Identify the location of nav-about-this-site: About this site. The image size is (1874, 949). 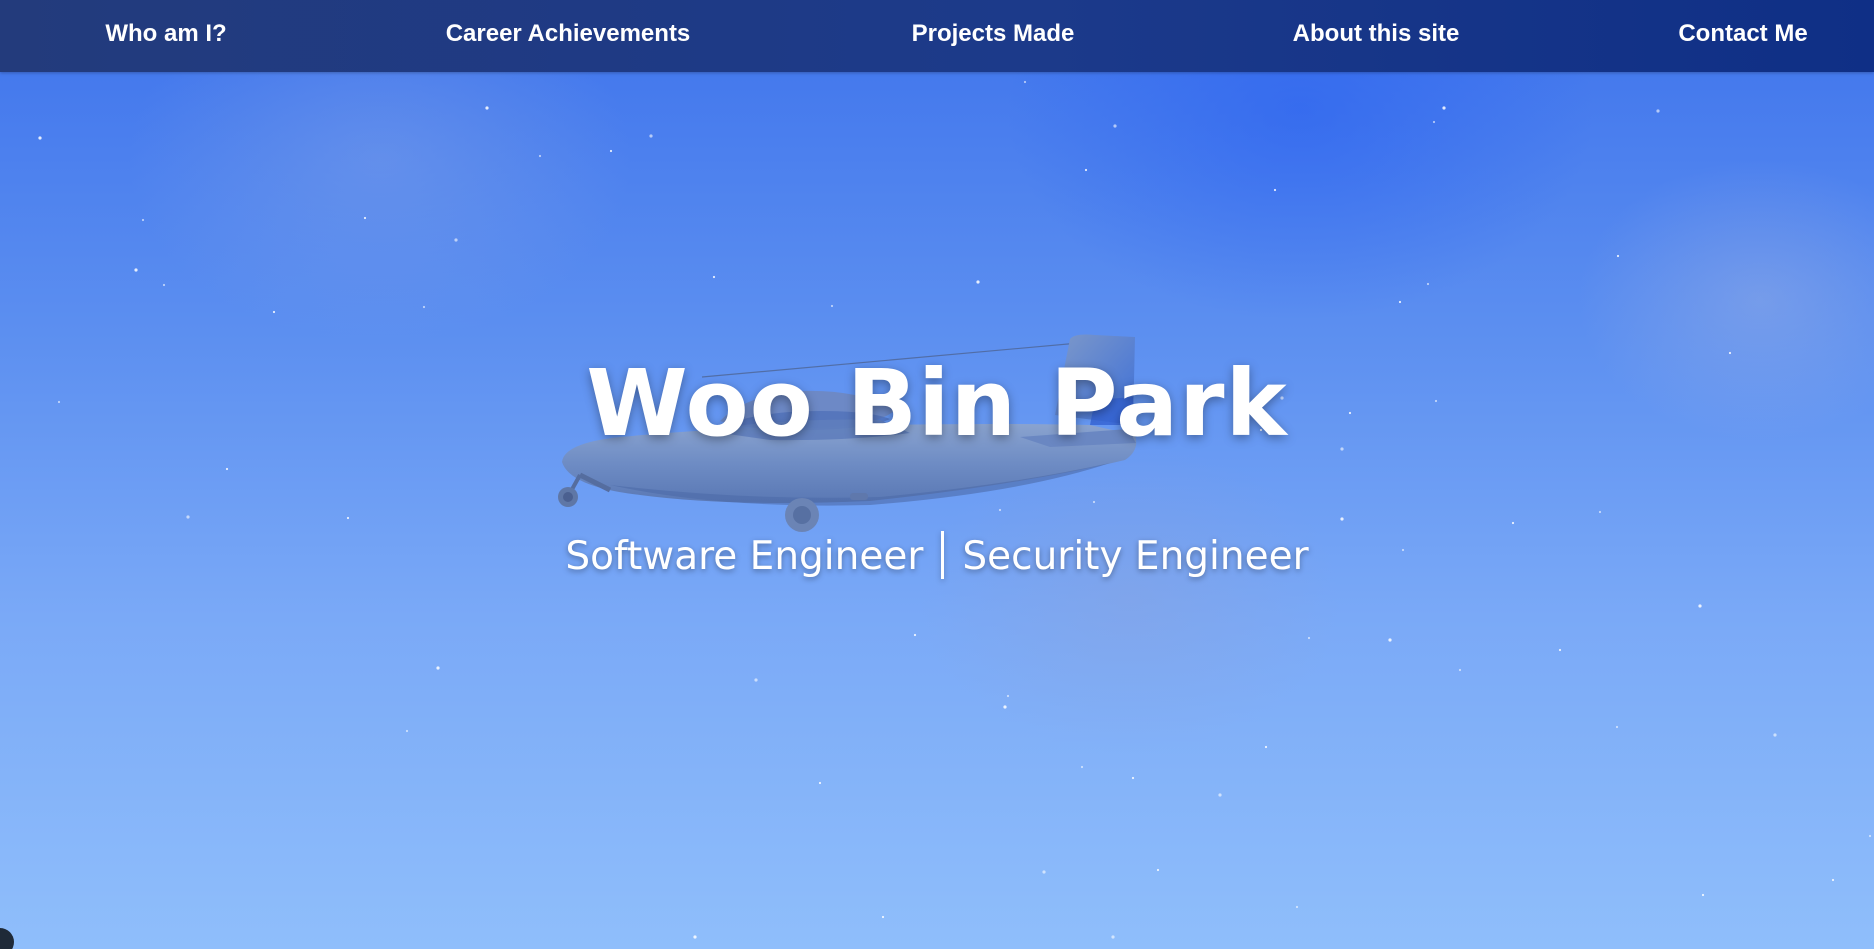
(1376, 34).